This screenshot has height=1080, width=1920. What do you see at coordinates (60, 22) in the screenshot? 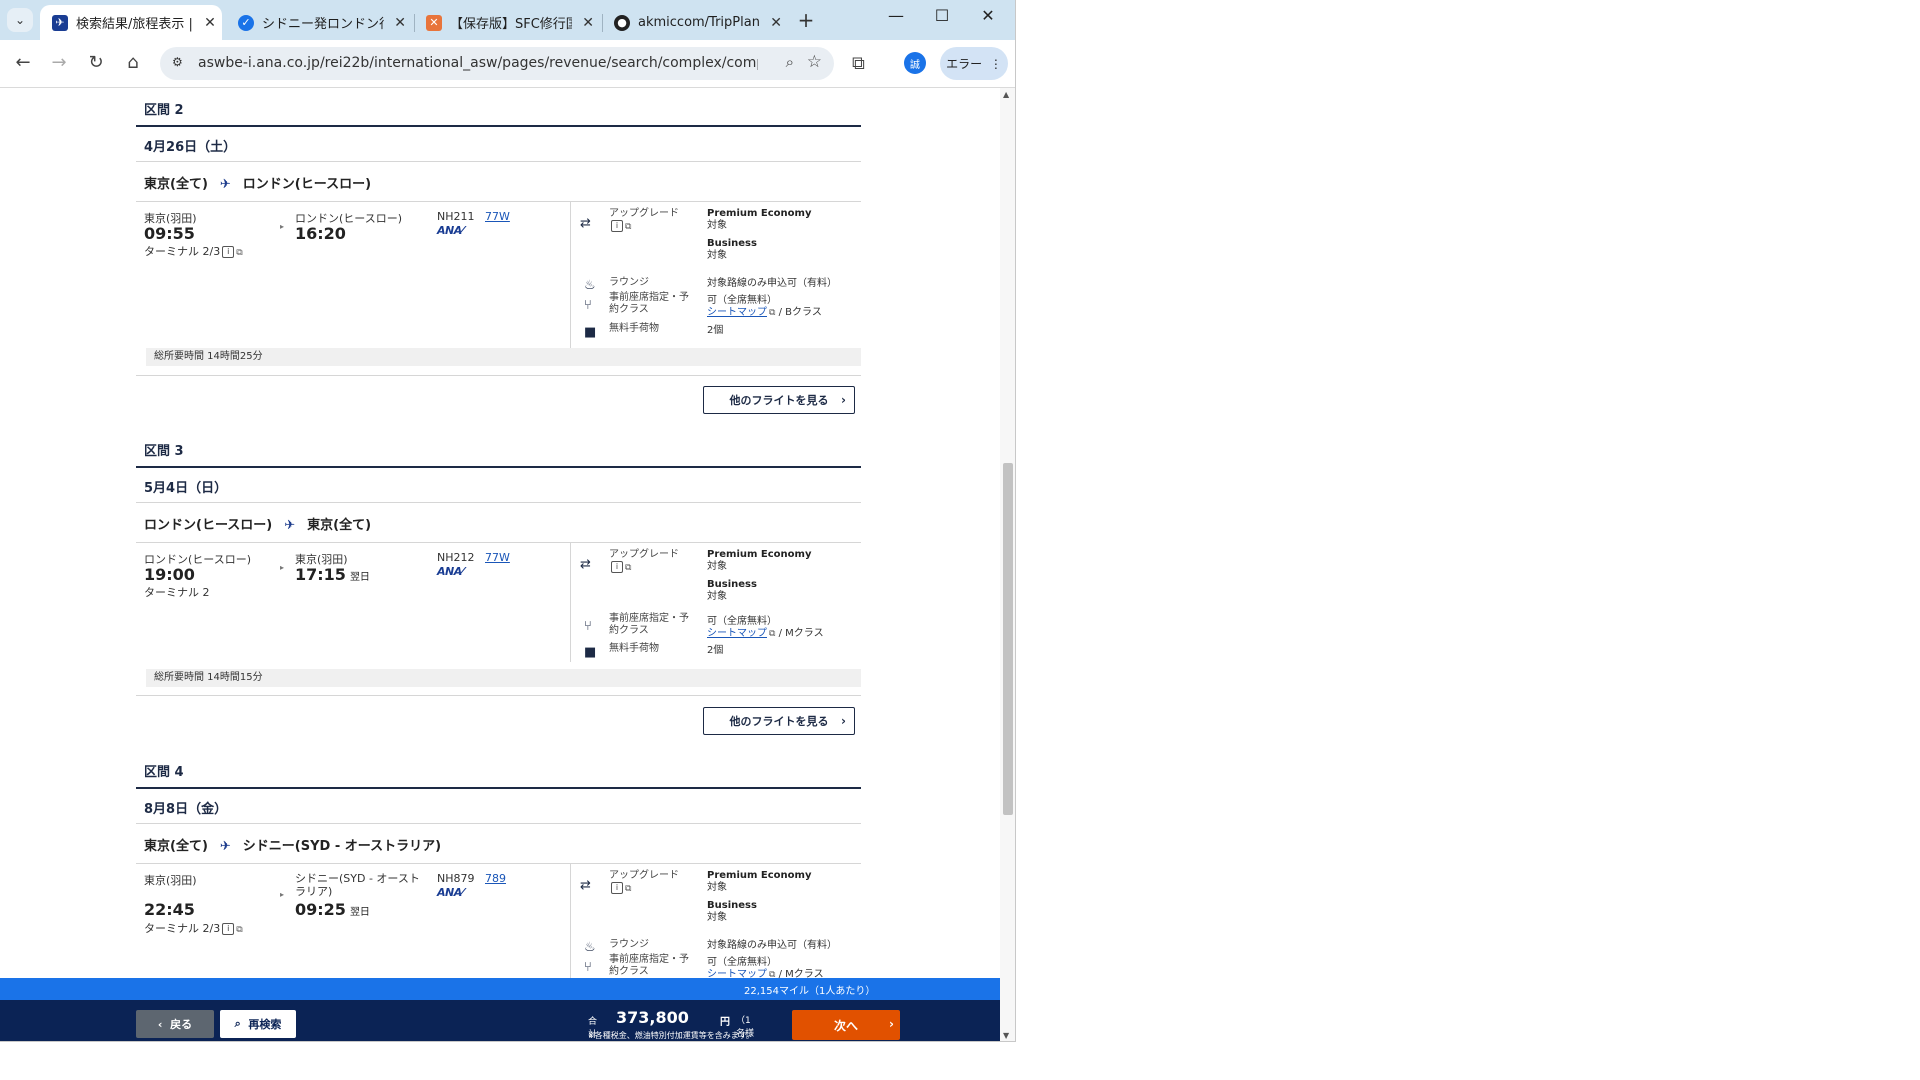
I see `ana-plane-icon: ✈` at bounding box center [60, 22].